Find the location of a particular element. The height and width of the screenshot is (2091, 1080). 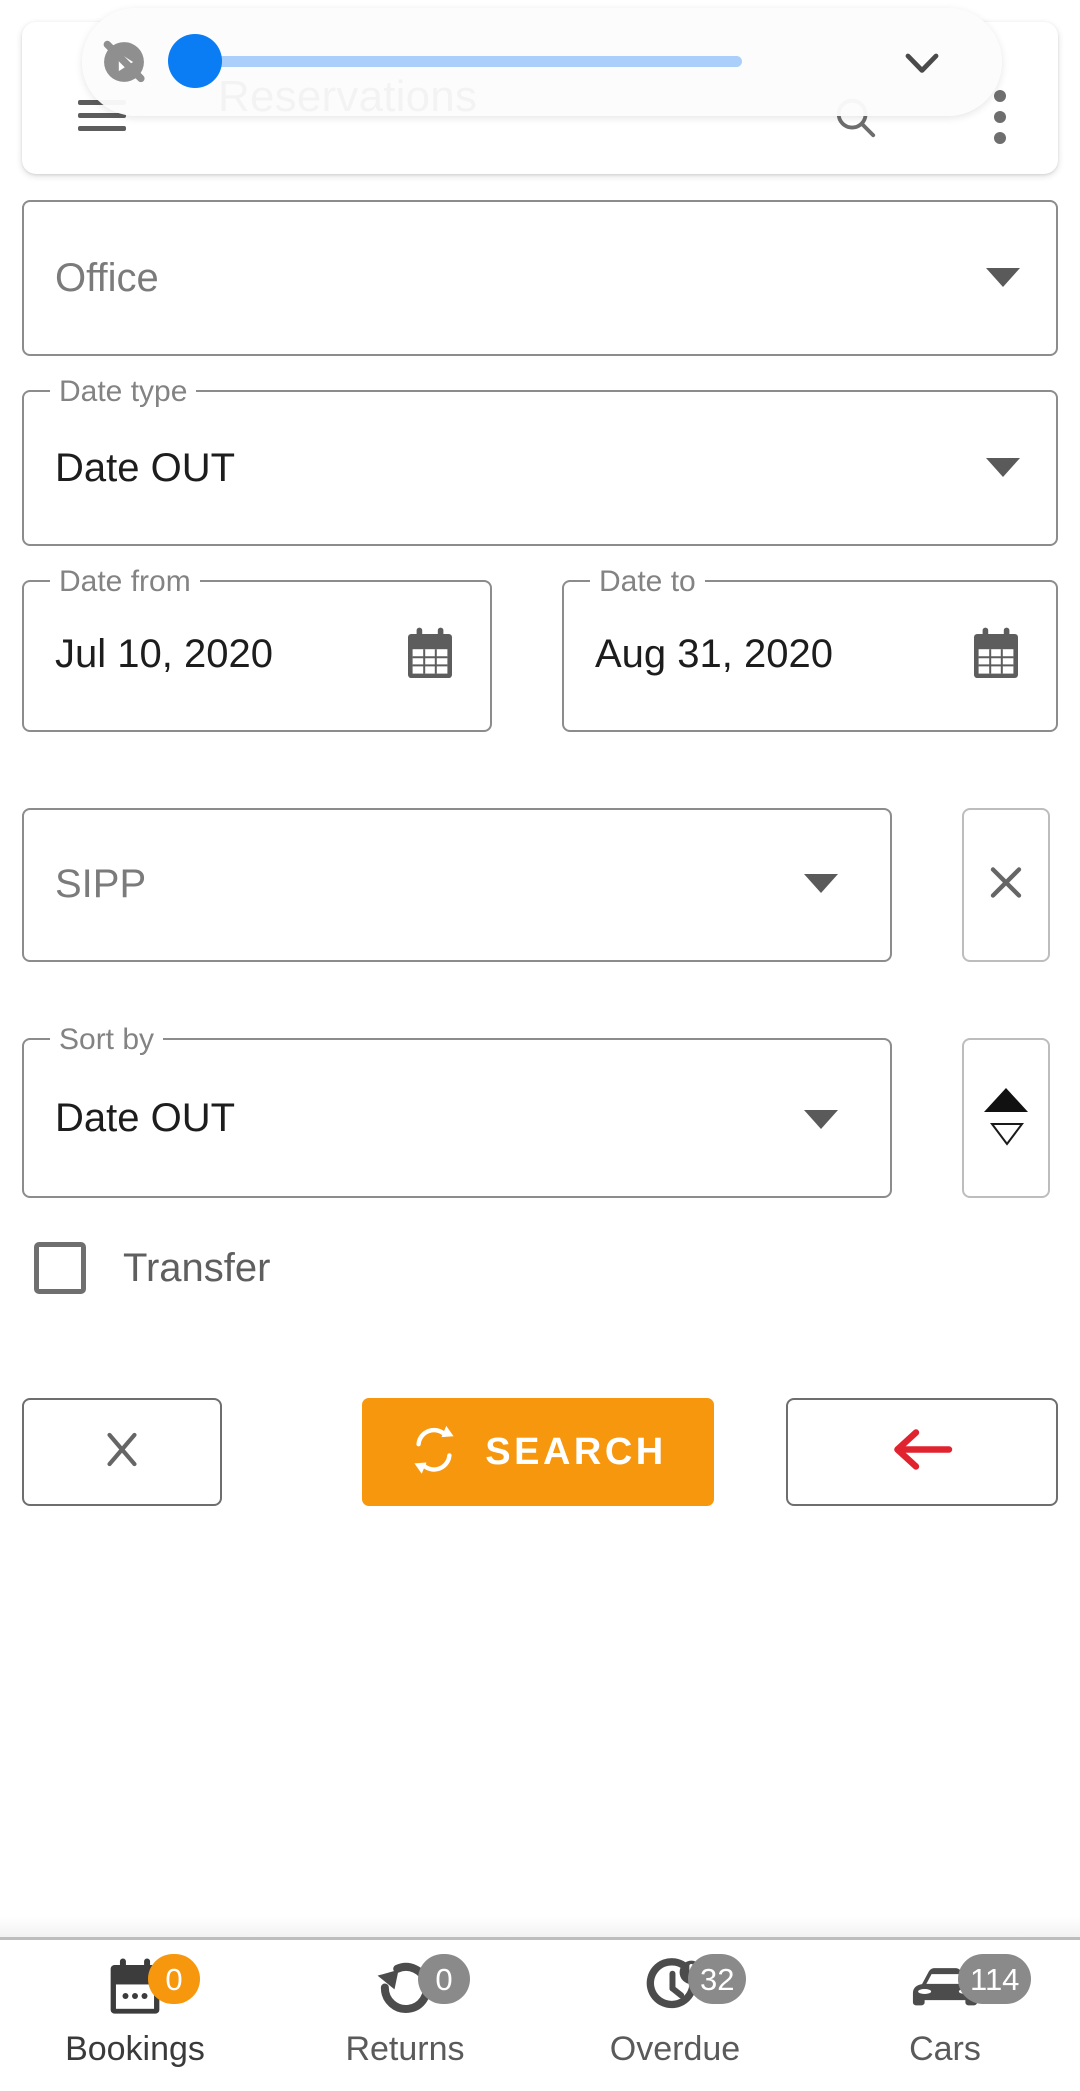

date-type-label: Date type is located at coordinates (123, 392).